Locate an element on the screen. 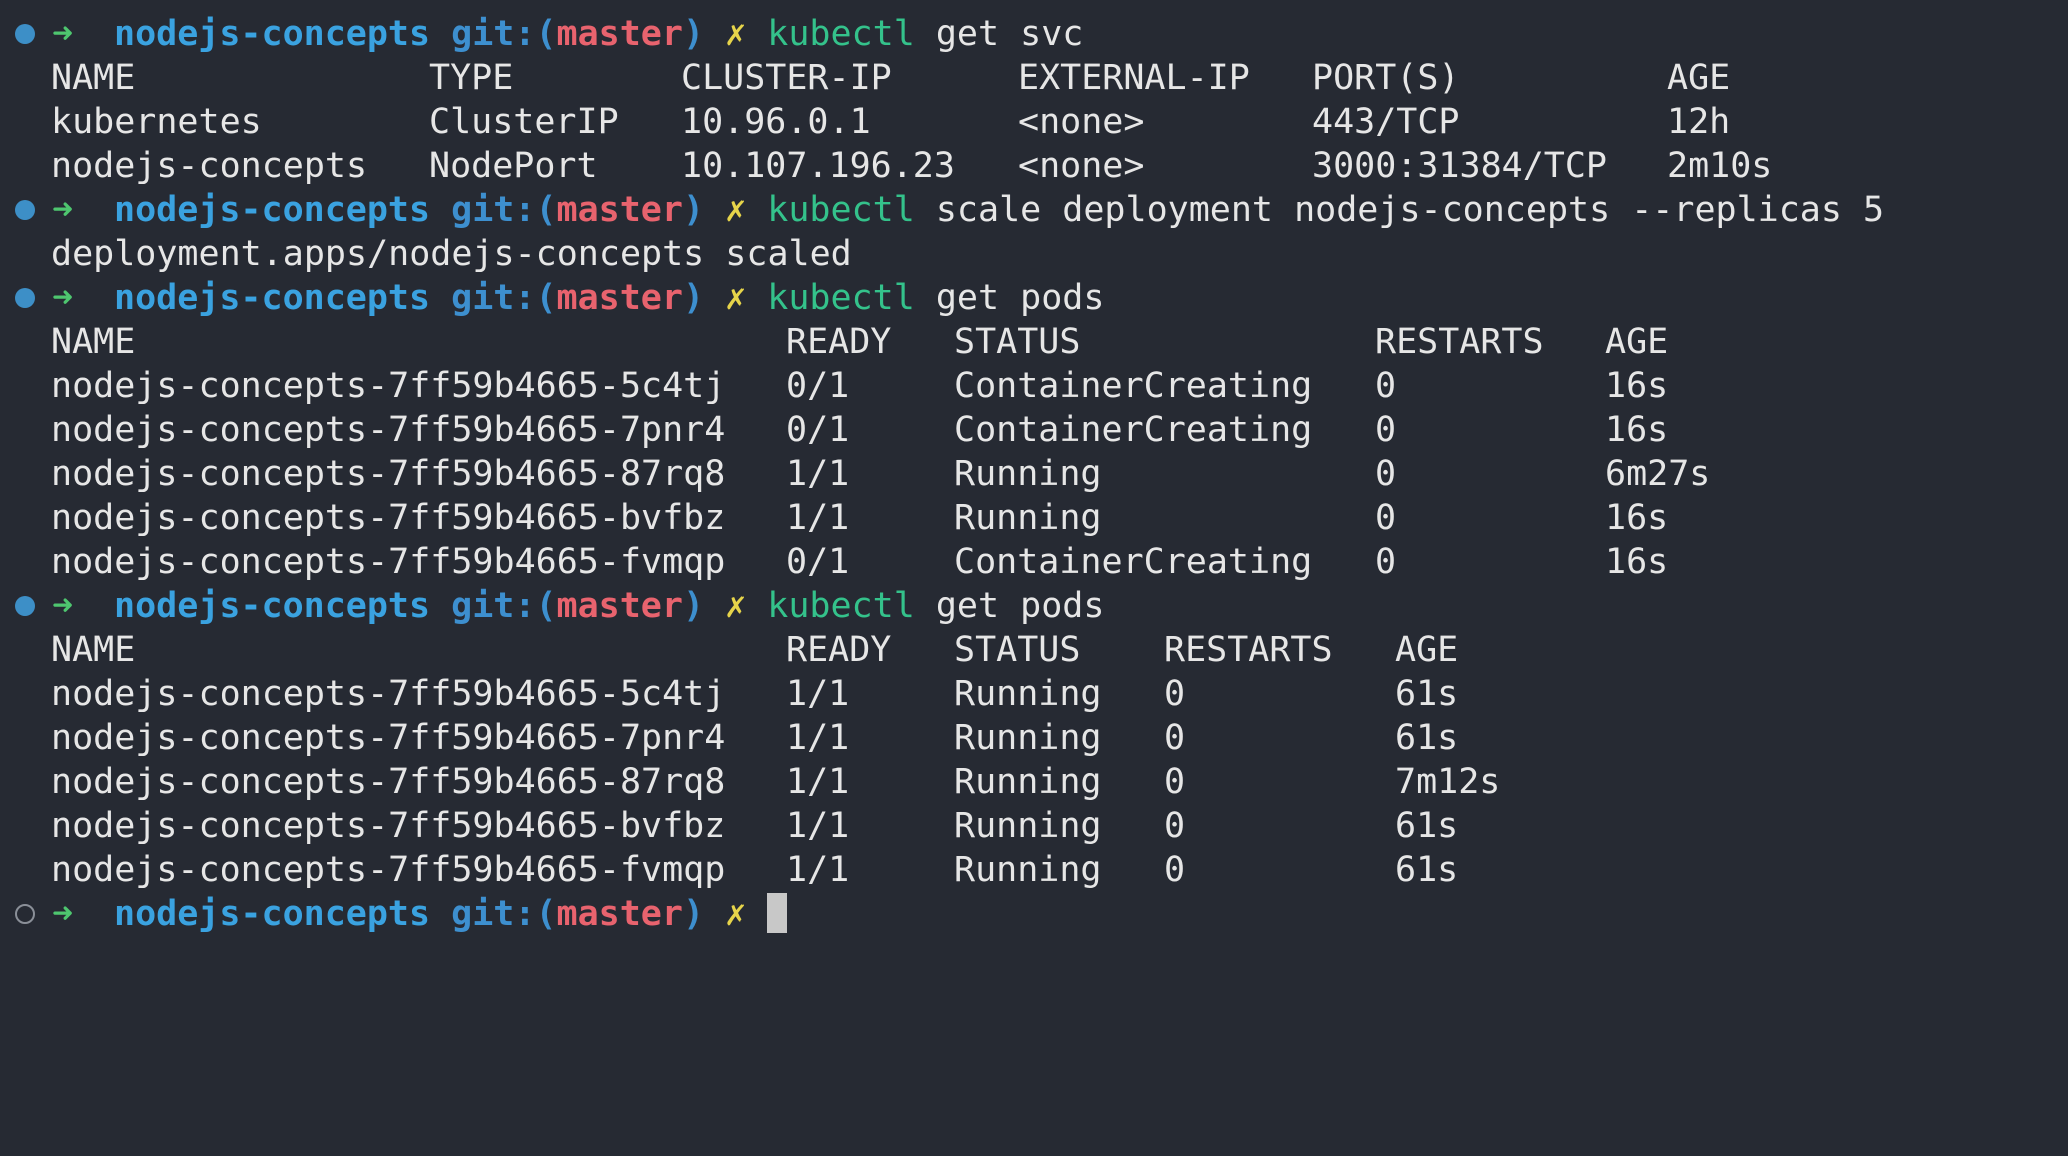 Image resolution: width=2068 pixels, height=1156 pixels. table-header-cell: PORT(S) is located at coordinates (1386, 78).